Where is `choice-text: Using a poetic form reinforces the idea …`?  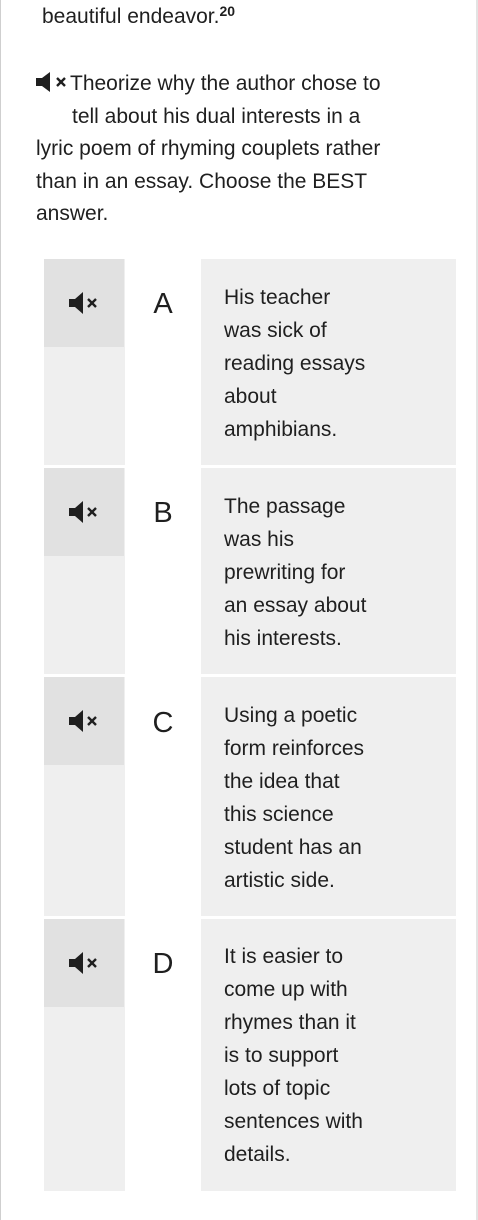 choice-text: Using a poetic form reinforces the idea … is located at coordinates (294, 798).